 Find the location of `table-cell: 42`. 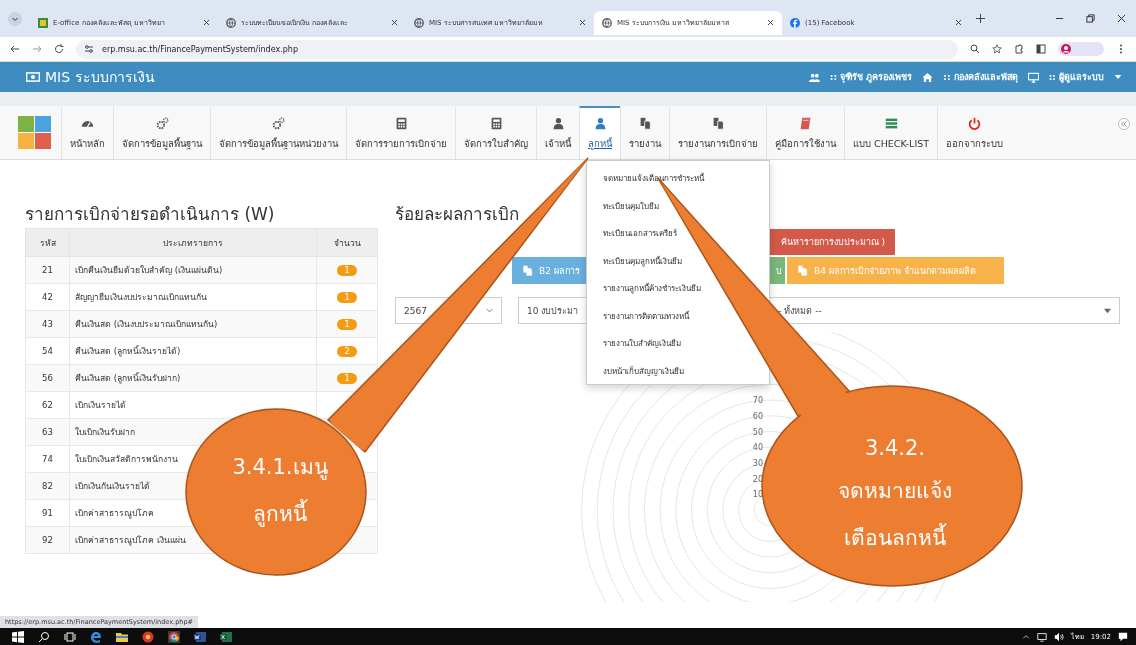

table-cell: 42 is located at coordinates (47, 297).